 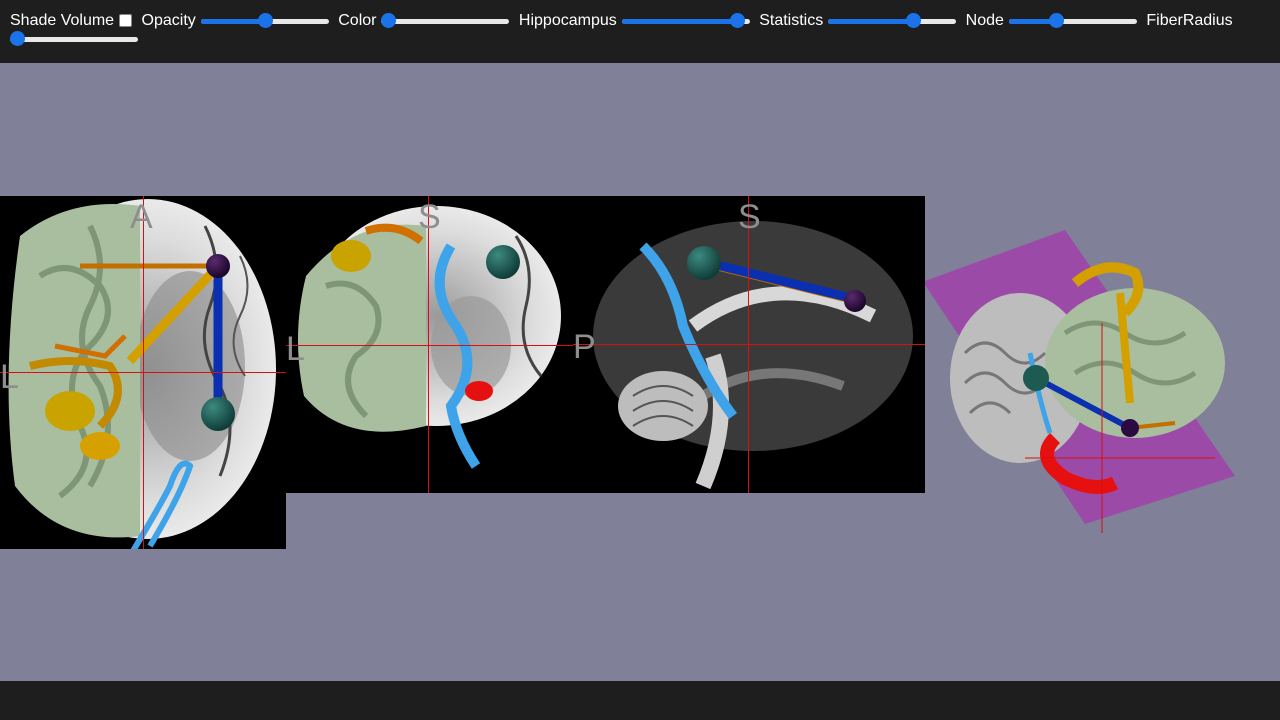 I want to click on hippocampus-slider, so click(x=685, y=20).